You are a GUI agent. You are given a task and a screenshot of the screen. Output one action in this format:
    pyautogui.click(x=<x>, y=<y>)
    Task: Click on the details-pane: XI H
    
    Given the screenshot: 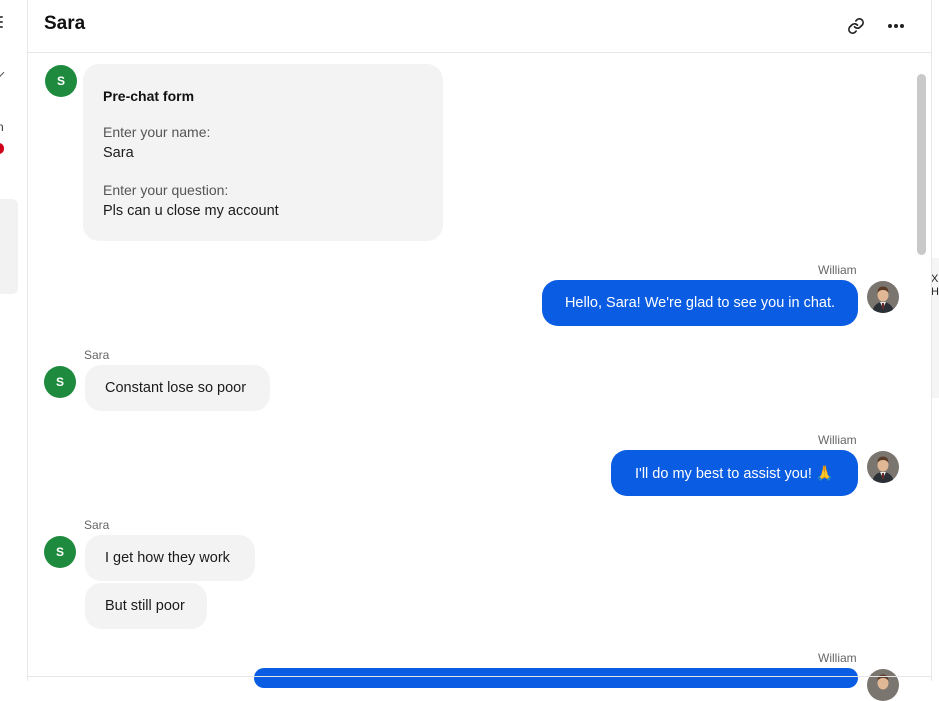 What is the action you would take?
    pyautogui.click(x=935, y=340)
    